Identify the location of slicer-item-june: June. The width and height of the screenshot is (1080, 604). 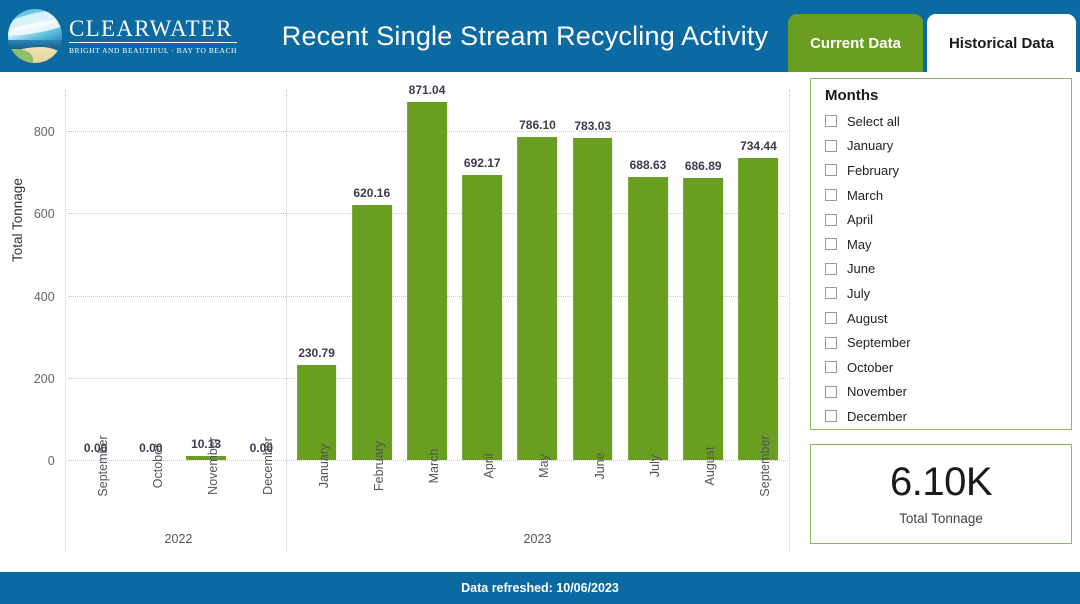
(942, 269).